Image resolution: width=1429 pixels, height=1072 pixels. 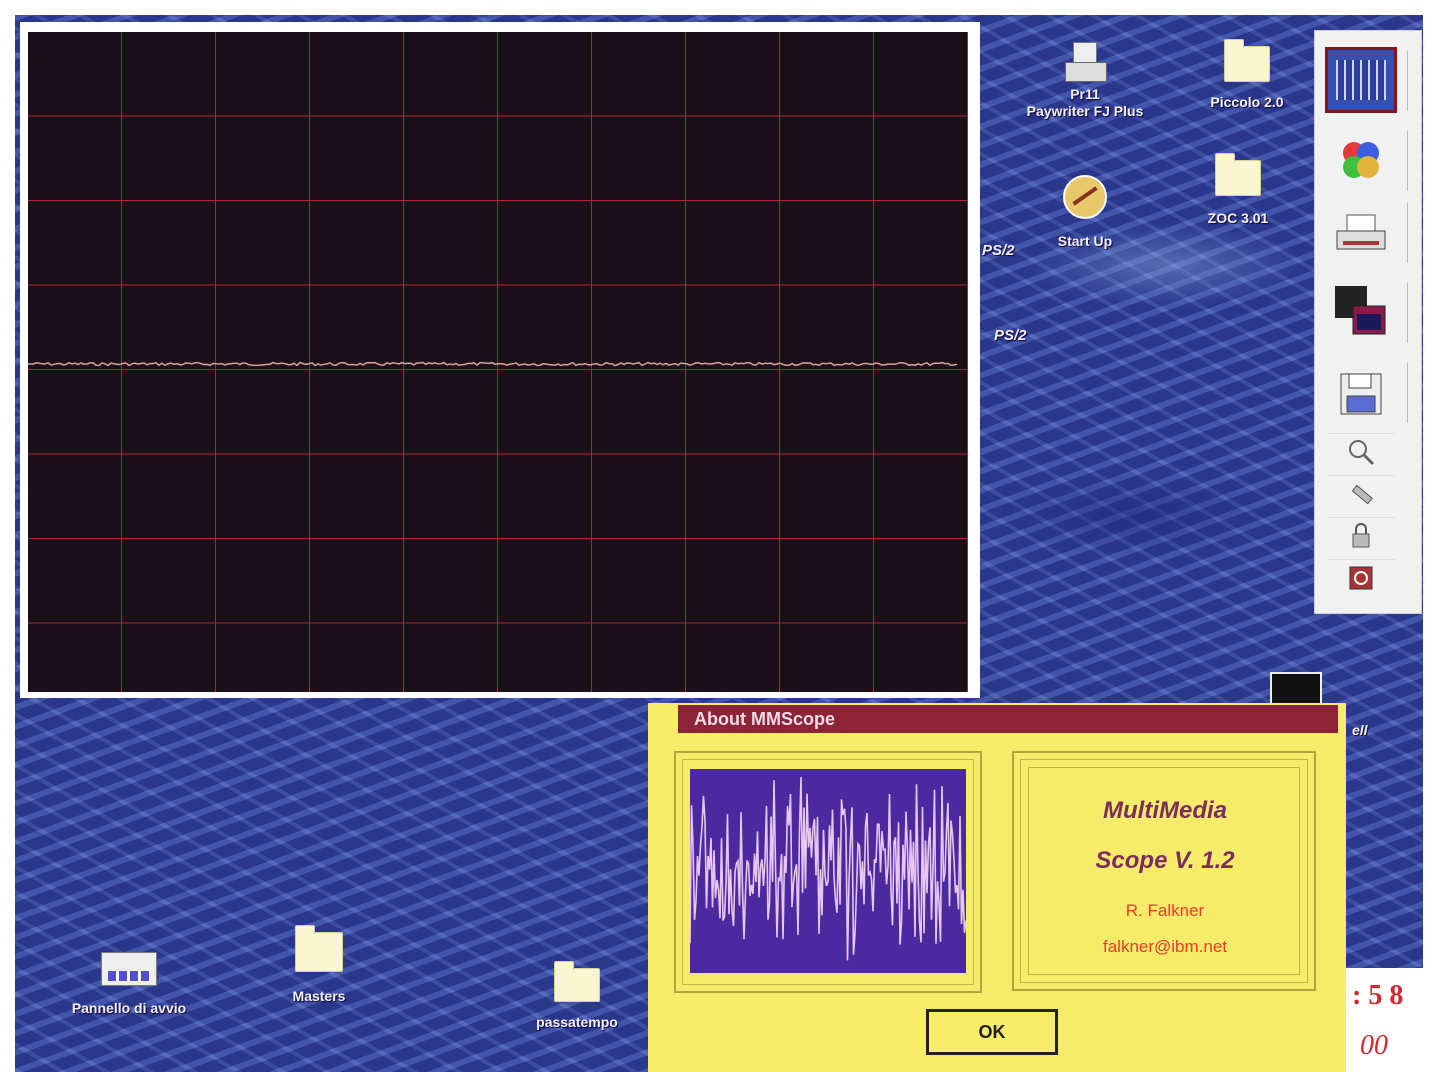 I want to click on toolbar-button-shutdown, so click(x=1361, y=577).